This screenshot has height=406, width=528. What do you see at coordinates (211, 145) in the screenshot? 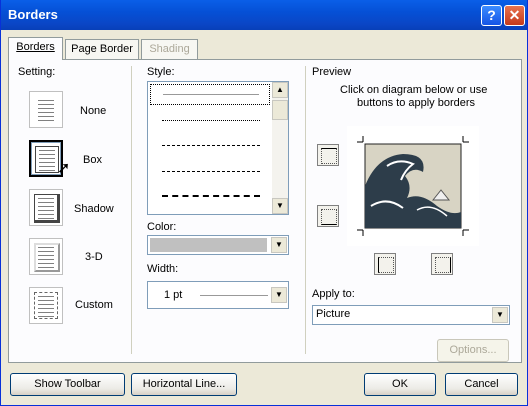
I see `style-dashed-line` at bounding box center [211, 145].